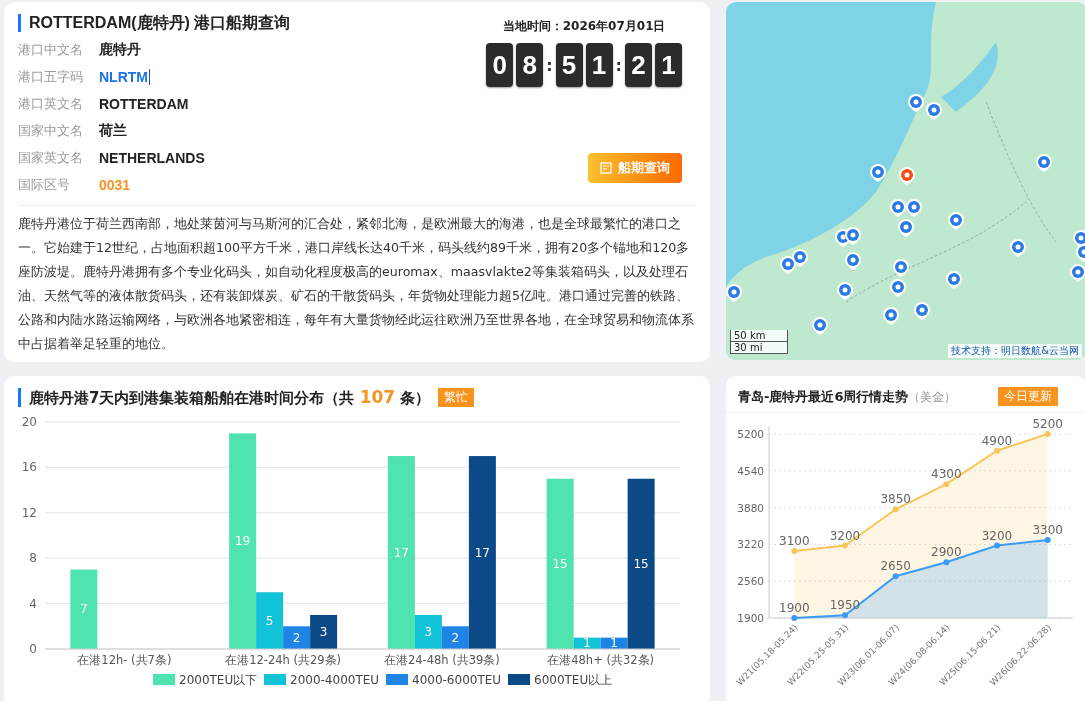  Describe the element at coordinates (33, 649) in the screenshot. I see `axis-label: 0` at that location.